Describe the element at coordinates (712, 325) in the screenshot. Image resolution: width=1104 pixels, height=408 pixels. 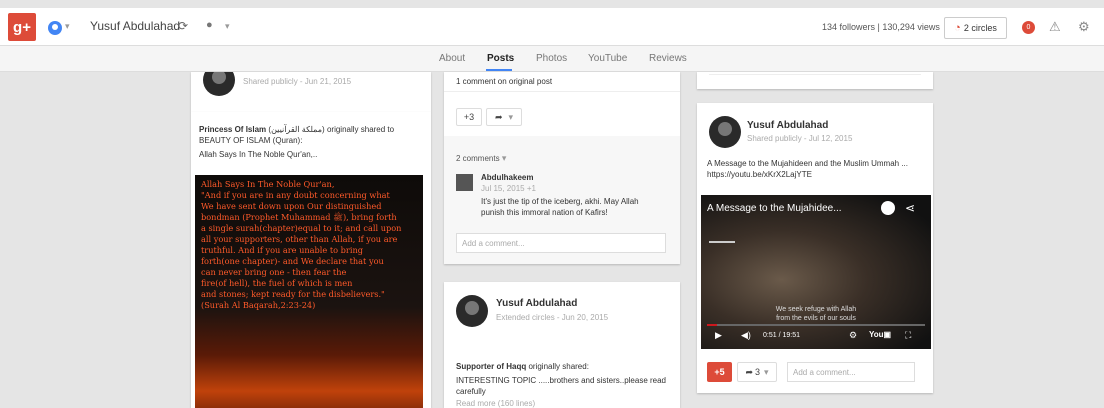
I see `video-progress-fill` at that location.